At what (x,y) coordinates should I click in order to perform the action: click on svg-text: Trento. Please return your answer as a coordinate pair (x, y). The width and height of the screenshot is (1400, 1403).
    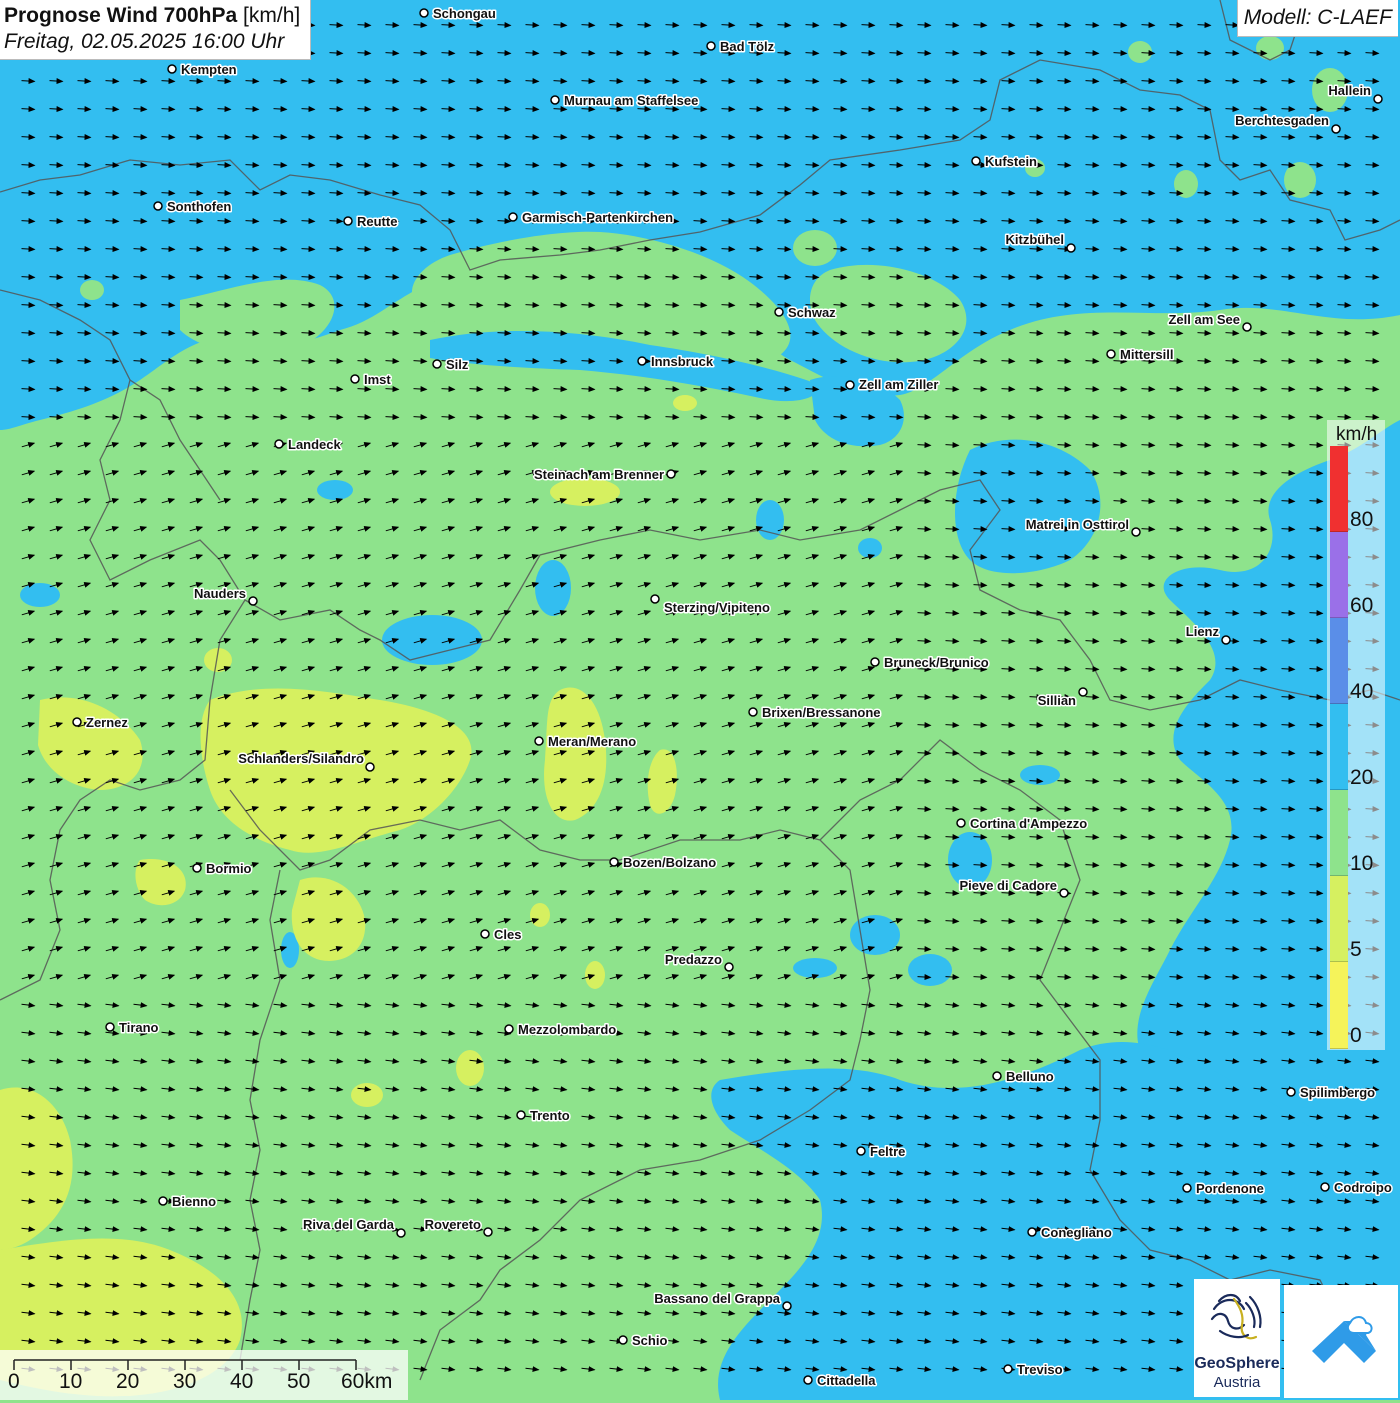
    Looking at the image, I should click on (550, 1115).